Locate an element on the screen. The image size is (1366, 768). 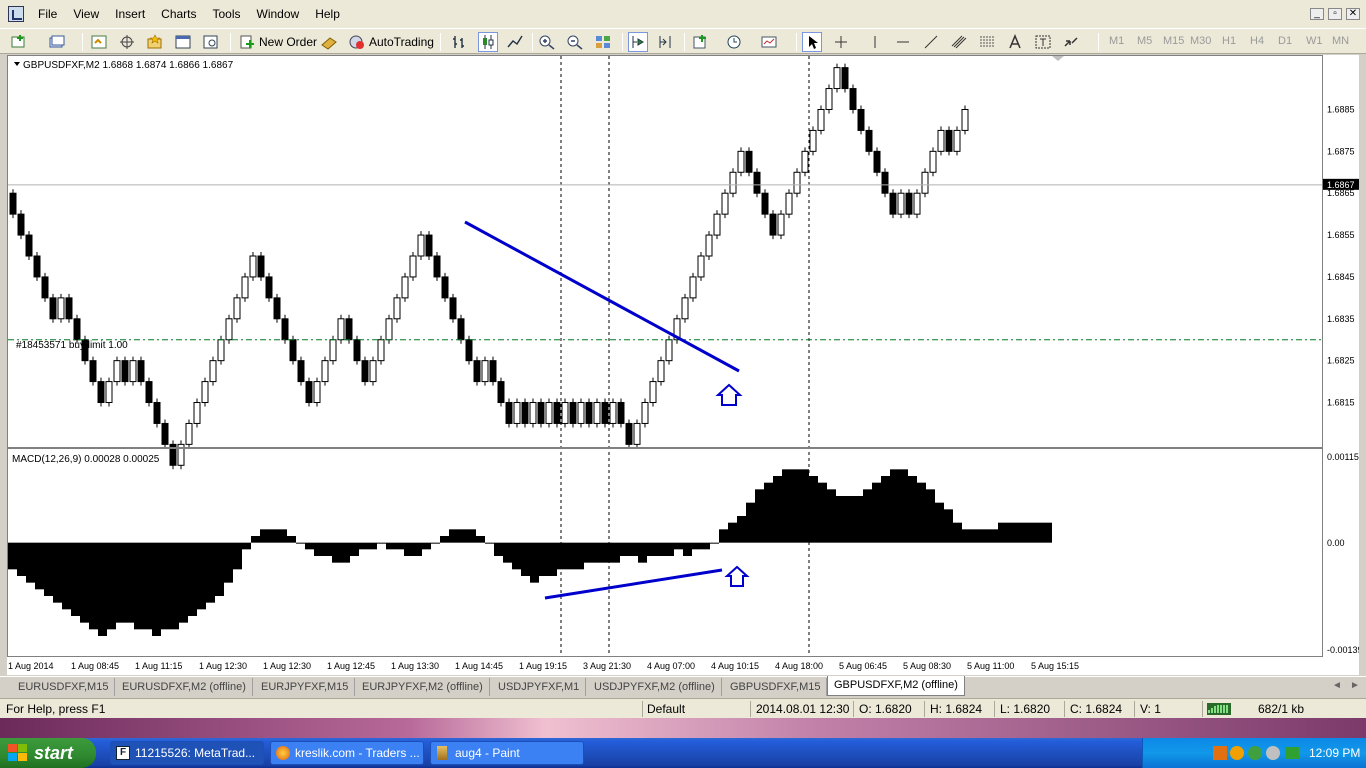
autoscroll-button is located at coordinates (638, 42).